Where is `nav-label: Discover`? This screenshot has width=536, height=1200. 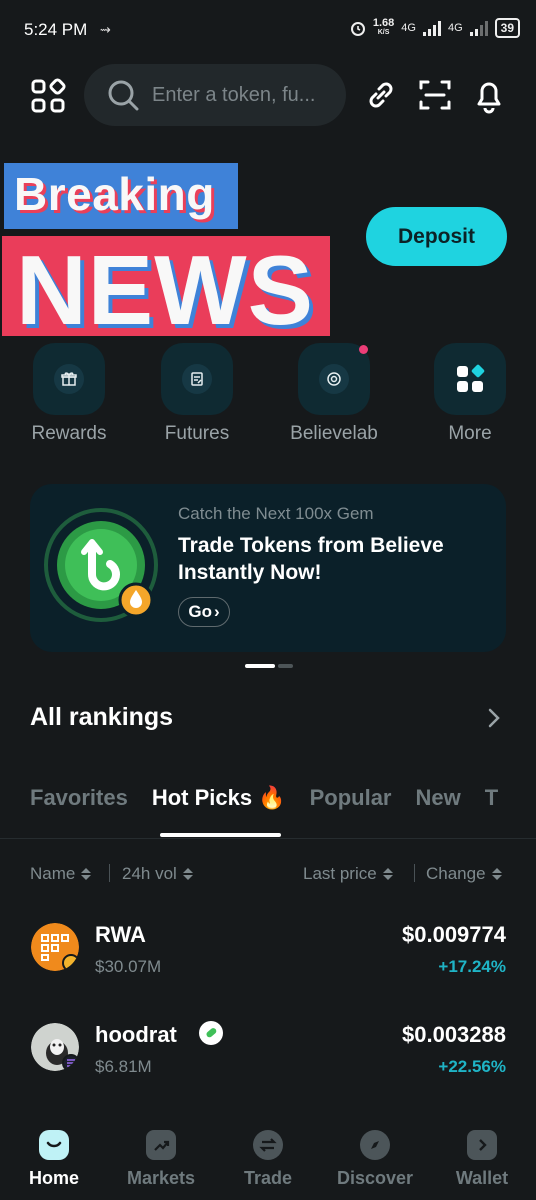
nav-label: Discover is located at coordinates (375, 1178).